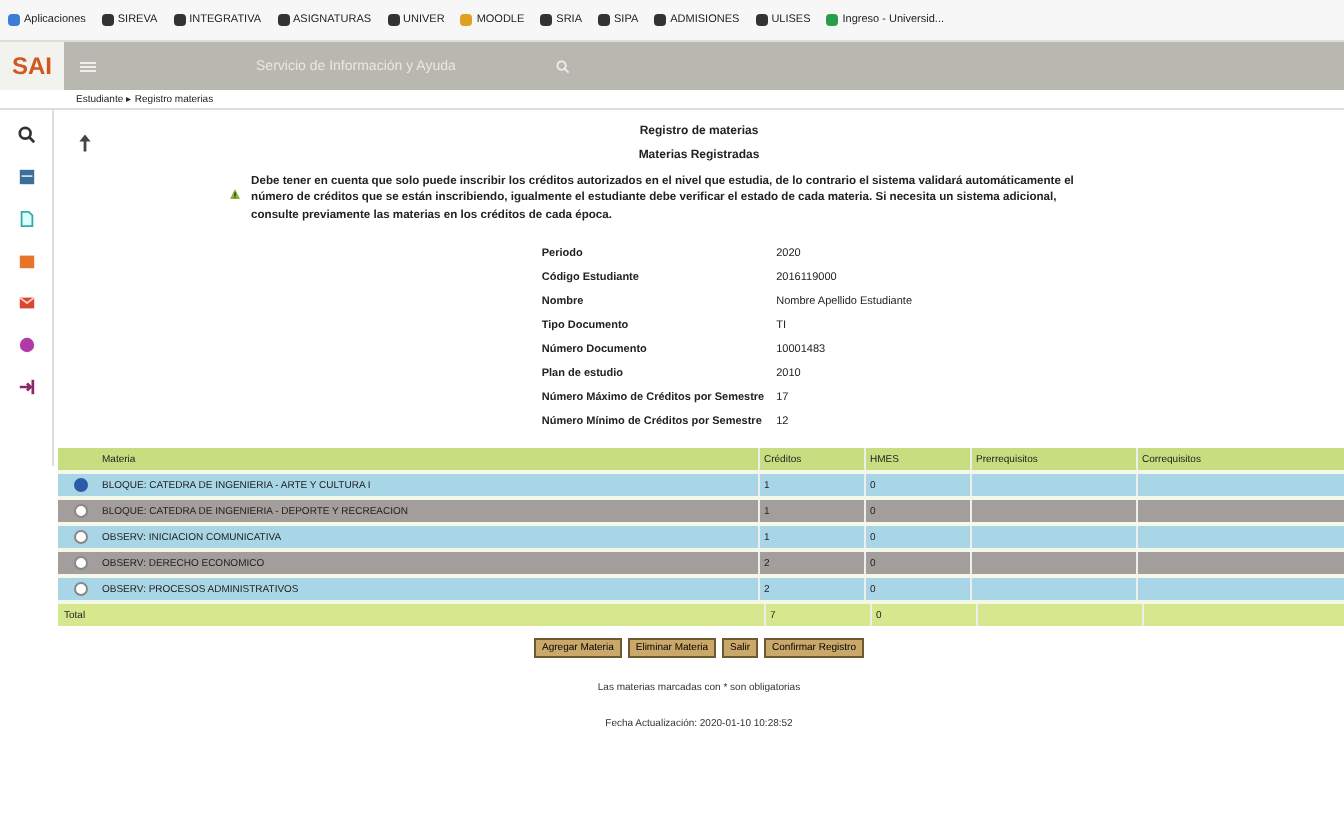  I want to click on search-icon, so click(26, 135).